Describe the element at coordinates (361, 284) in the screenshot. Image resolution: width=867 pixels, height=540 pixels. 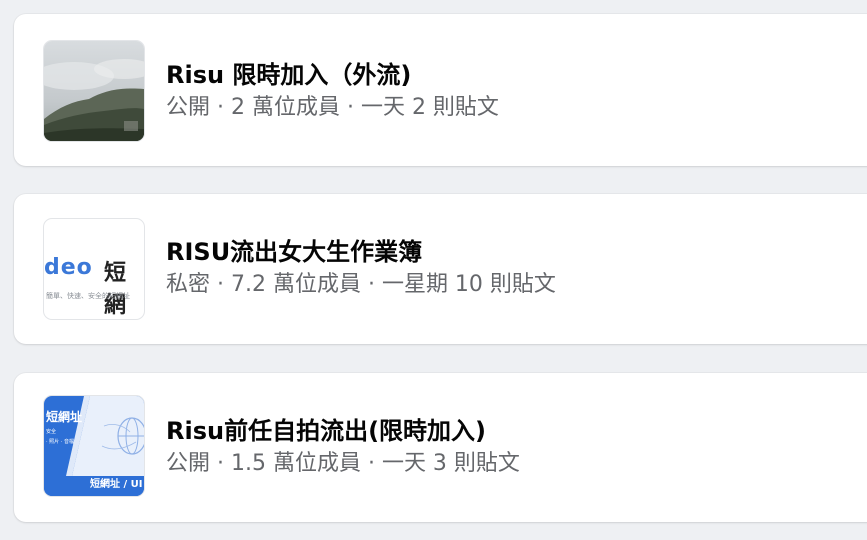
I see `group-meta: 私密 · 7.2 萬位成員 · 一星期 10 則貼文` at that location.